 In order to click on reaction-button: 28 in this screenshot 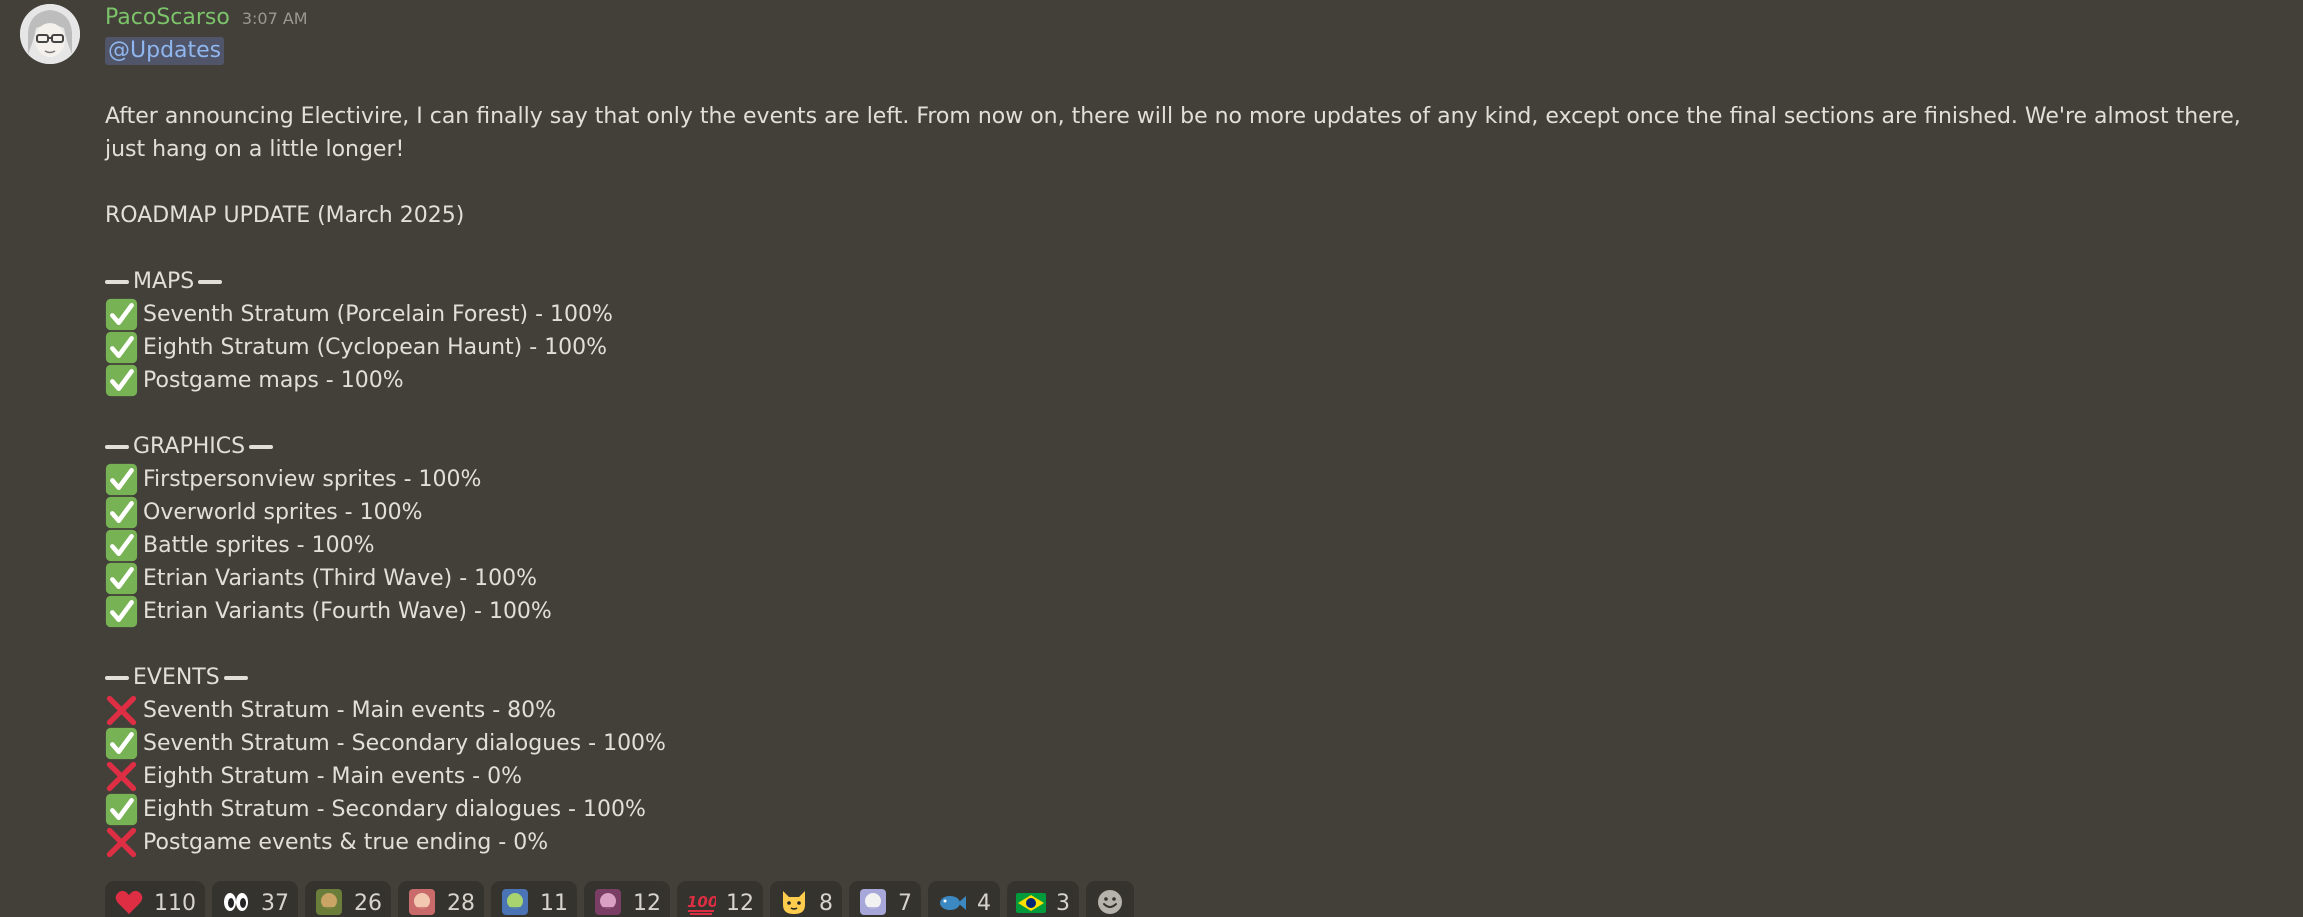, I will do `click(441, 899)`.